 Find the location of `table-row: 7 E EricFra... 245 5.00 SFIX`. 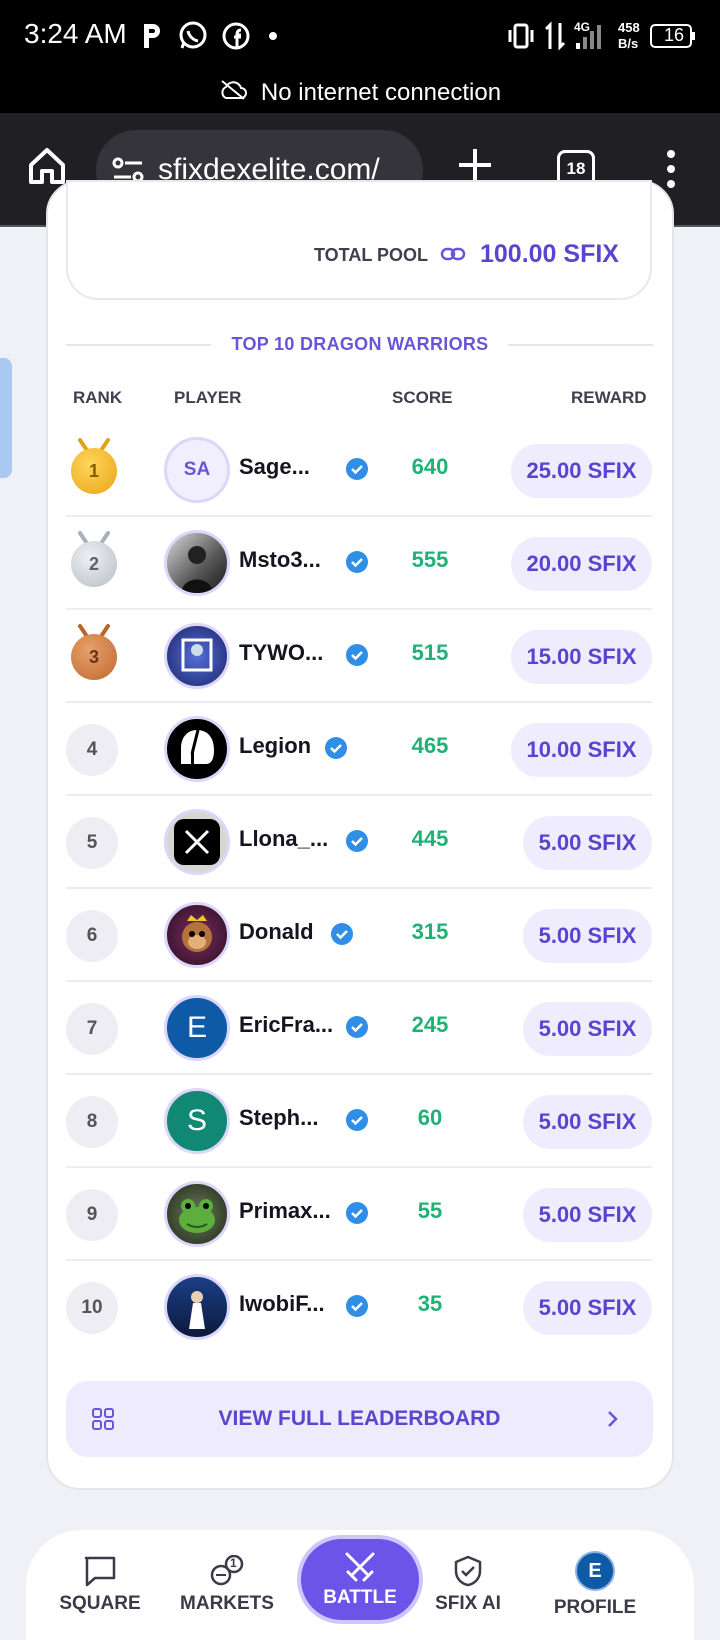

table-row: 7 E EricFra... 245 5.00 SFIX is located at coordinates (359, 1028).